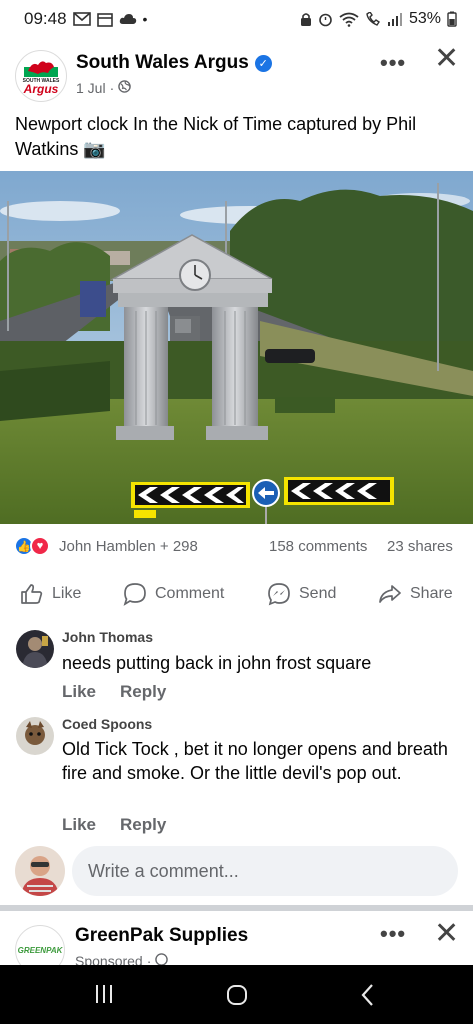 The width and height of the screenshot is (473, 1024). I want to click on next-post-meta: Sponsored ·, so click(122, 959).